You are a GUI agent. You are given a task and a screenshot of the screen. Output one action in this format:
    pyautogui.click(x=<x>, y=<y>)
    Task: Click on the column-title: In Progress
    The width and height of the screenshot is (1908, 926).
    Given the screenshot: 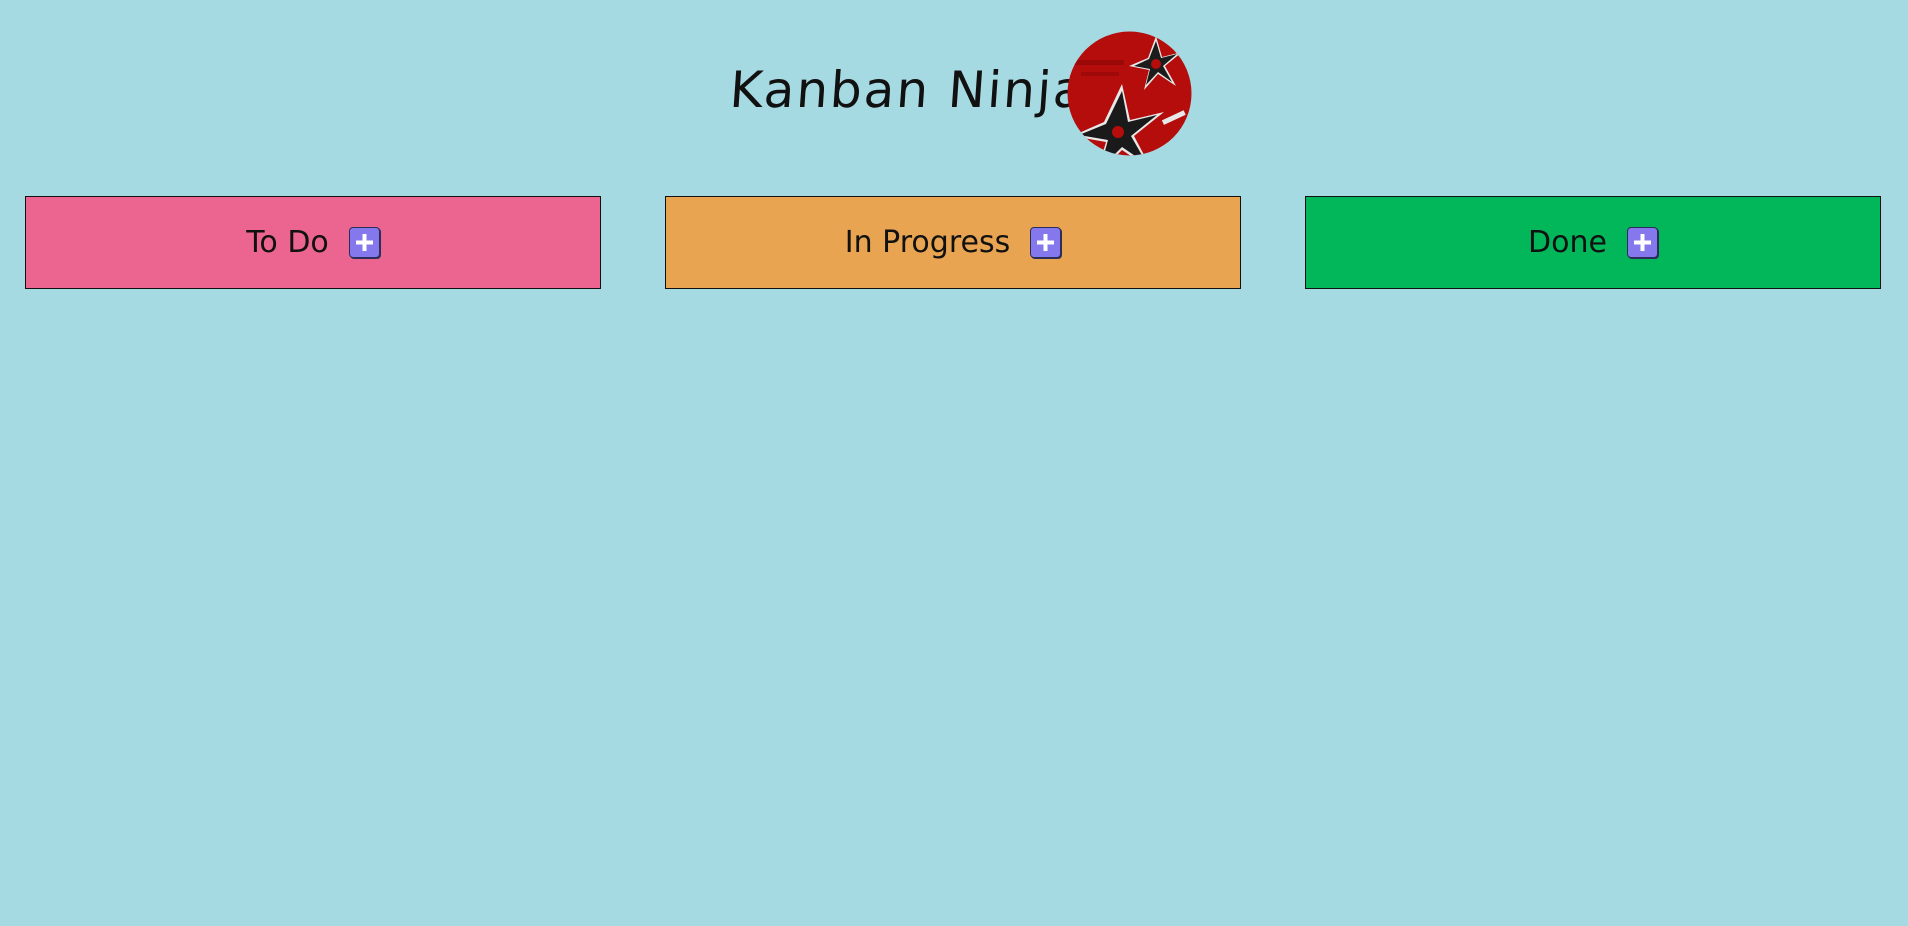 What is the action you would take?
    pyautogui.click(x=927, y=242)
    